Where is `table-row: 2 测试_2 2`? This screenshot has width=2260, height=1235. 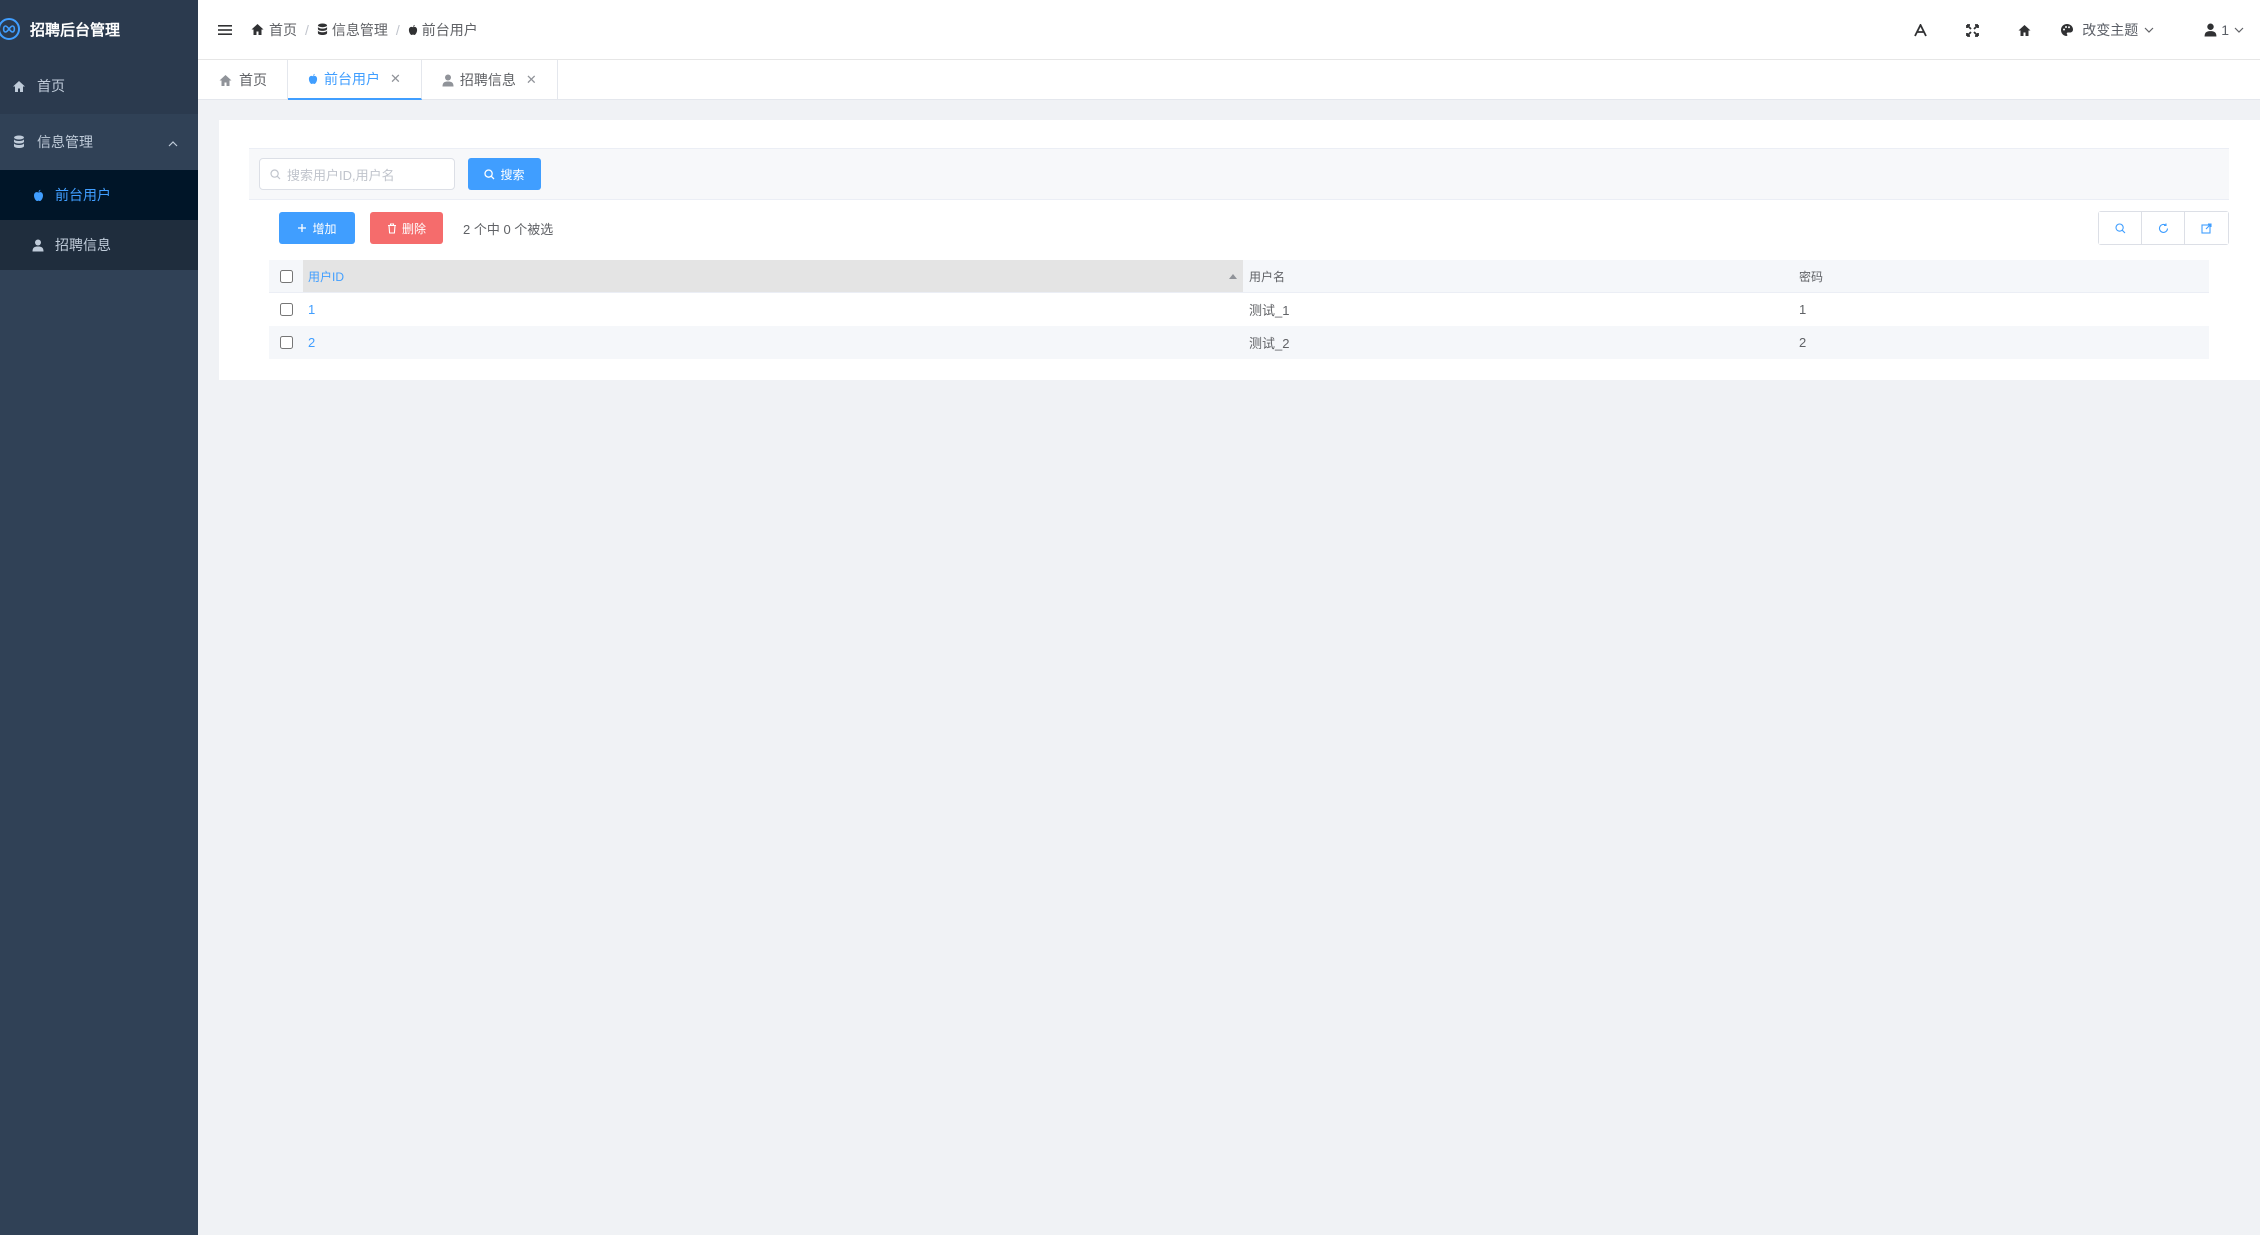 table-row: 2 测试_2 2 is located at coordinates (1239, 342).